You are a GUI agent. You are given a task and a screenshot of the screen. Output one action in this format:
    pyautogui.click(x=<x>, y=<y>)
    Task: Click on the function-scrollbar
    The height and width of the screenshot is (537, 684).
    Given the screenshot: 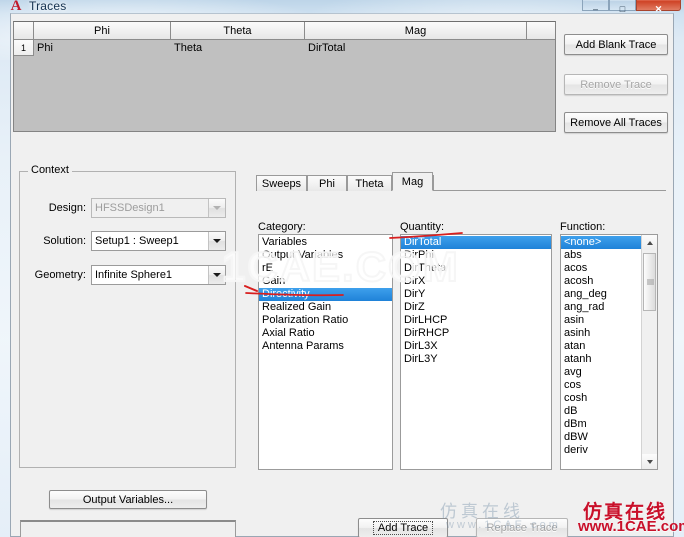 What is the action you would take?
    pyautogui.click(x=649, y=352)
    